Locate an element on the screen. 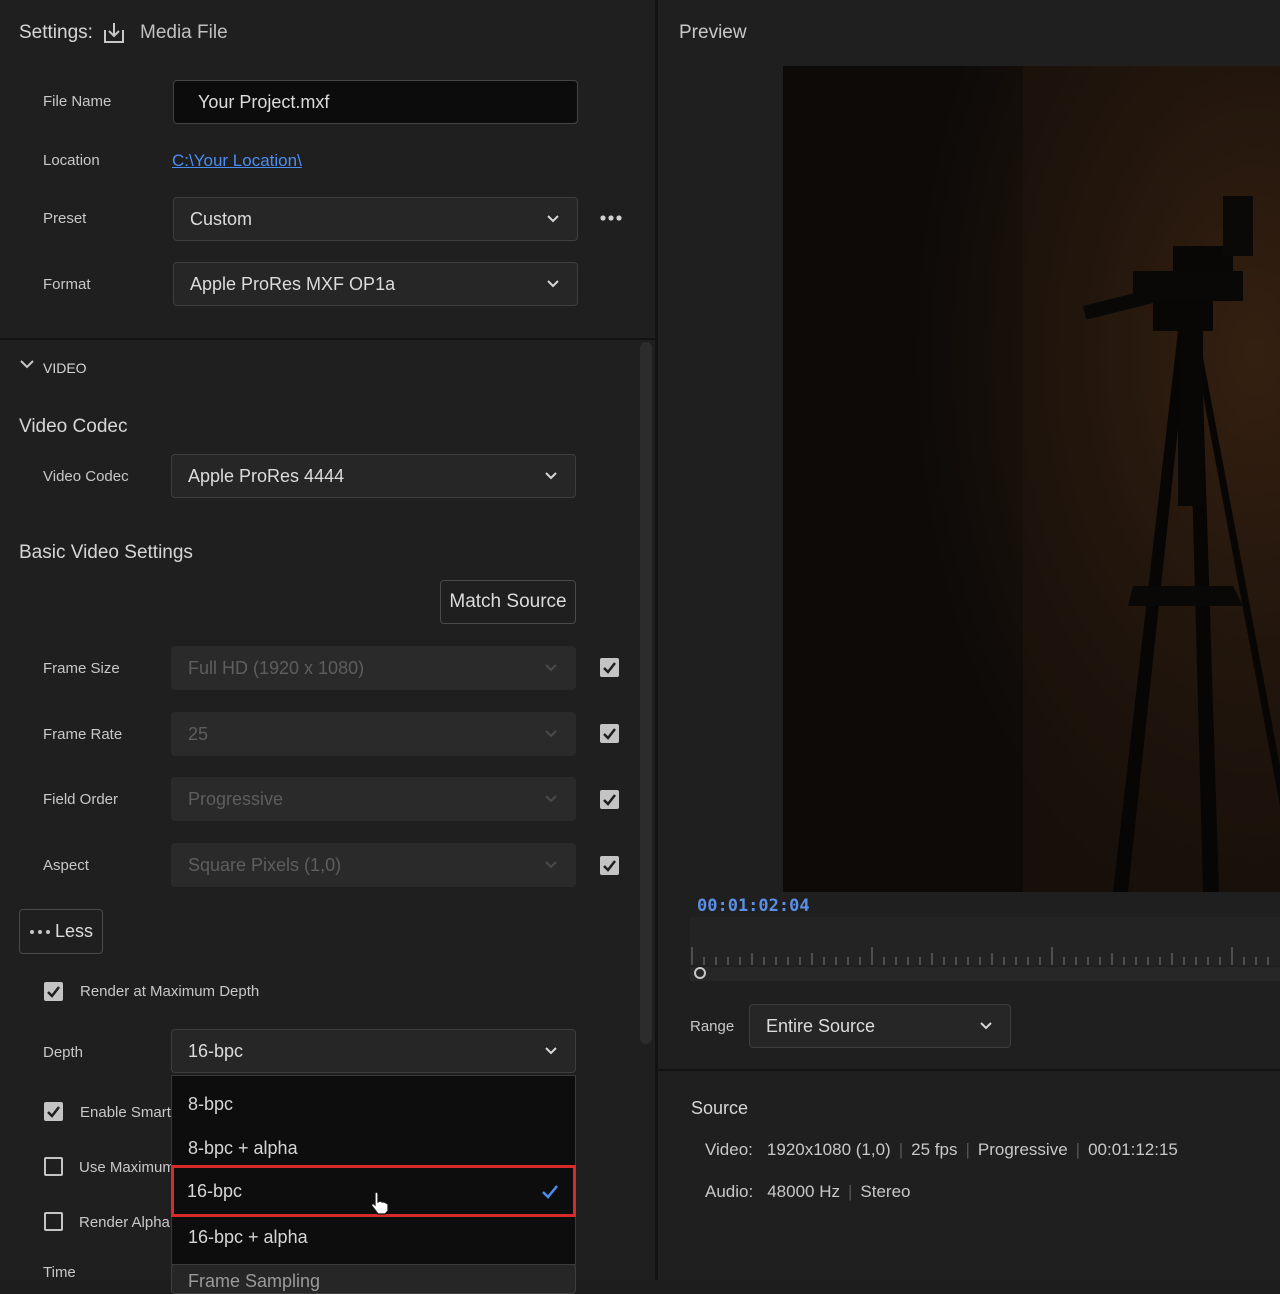  range-value: Entire Source is located at coordinates (821, 1025).